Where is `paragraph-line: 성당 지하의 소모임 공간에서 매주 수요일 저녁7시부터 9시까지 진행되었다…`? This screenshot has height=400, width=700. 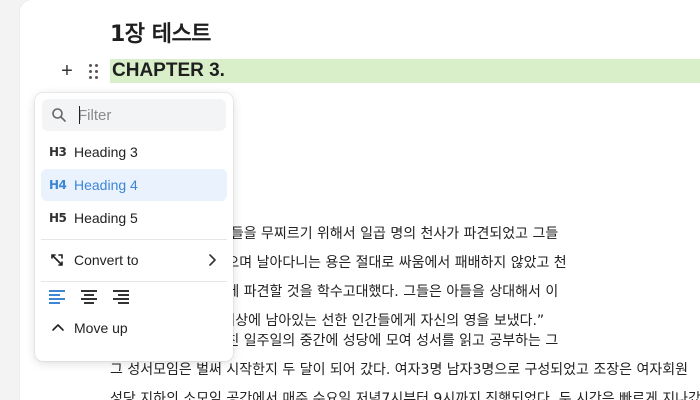
paragraph-line: 성당 지하의 소모임 공간에서 매주 수요일 저녁7시부터 9시까지 진행되었다… is located at coordinates (405, 395).